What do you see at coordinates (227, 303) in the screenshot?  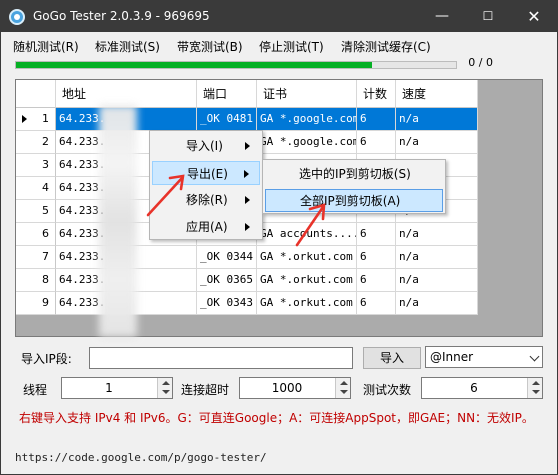 I see `cell-port: _OK 0343` at bounding box center [227, 303].